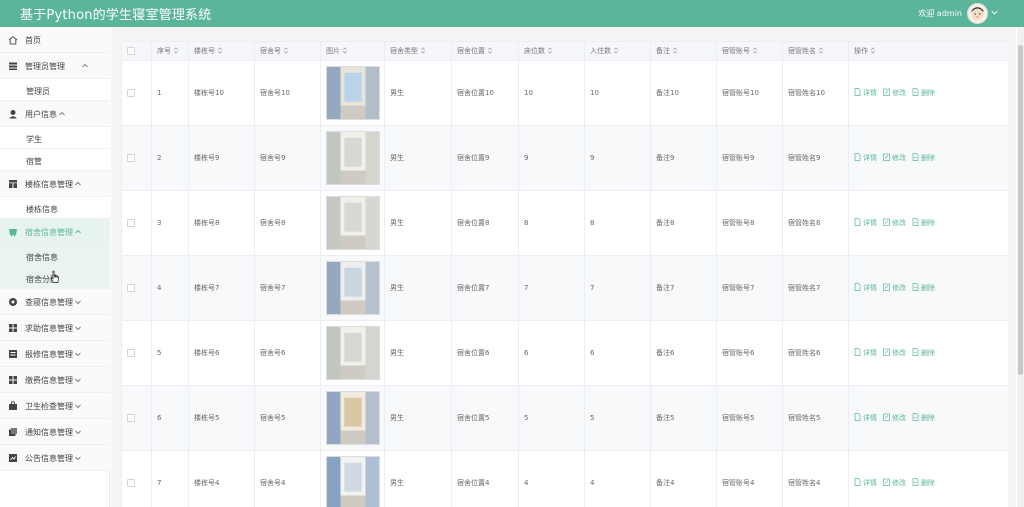 The width and height of the screenshot is (1024, 507). I want to click on row-select-cell, so click(136, 288).